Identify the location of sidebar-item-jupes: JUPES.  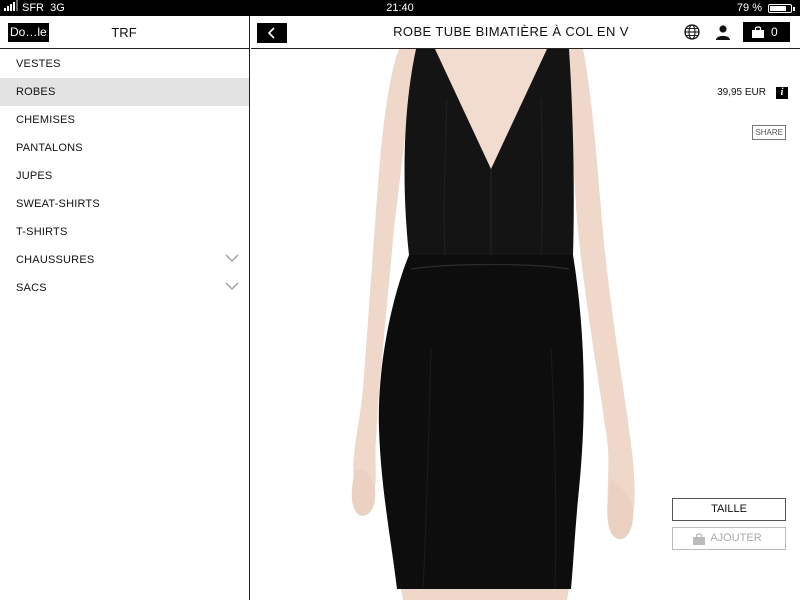
(124, 176).